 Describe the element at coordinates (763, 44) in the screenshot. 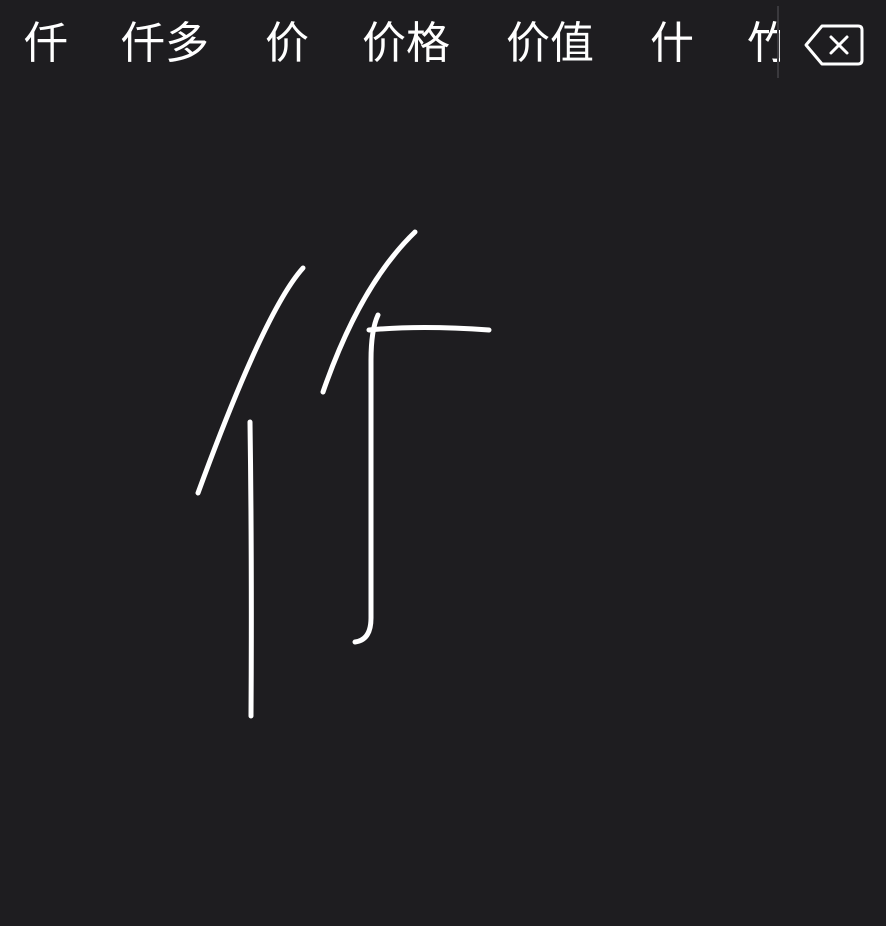

I see `candidate-7: 竹` at that location.